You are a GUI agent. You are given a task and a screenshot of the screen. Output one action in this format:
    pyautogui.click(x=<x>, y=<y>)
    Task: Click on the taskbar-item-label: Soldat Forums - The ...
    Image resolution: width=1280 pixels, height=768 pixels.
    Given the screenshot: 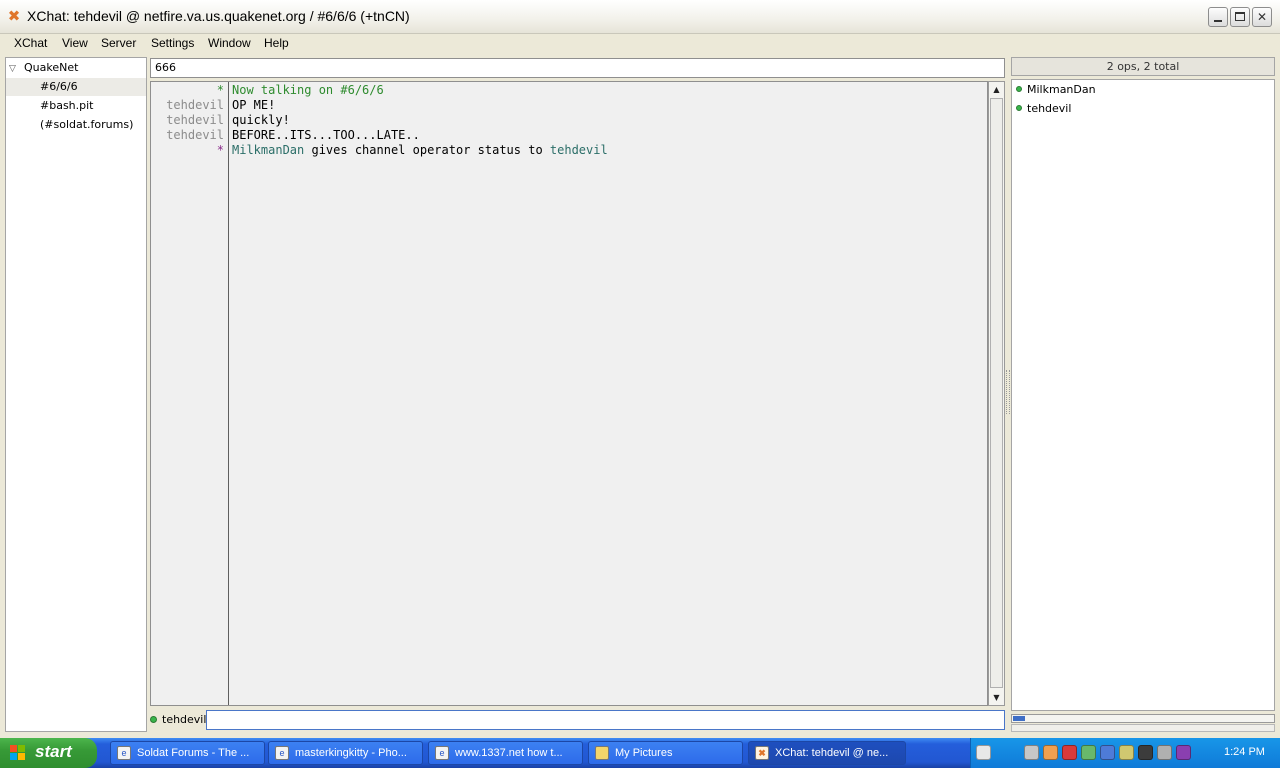 What is the action you would take?
    pyautogui.click(x=193, y=753)
    